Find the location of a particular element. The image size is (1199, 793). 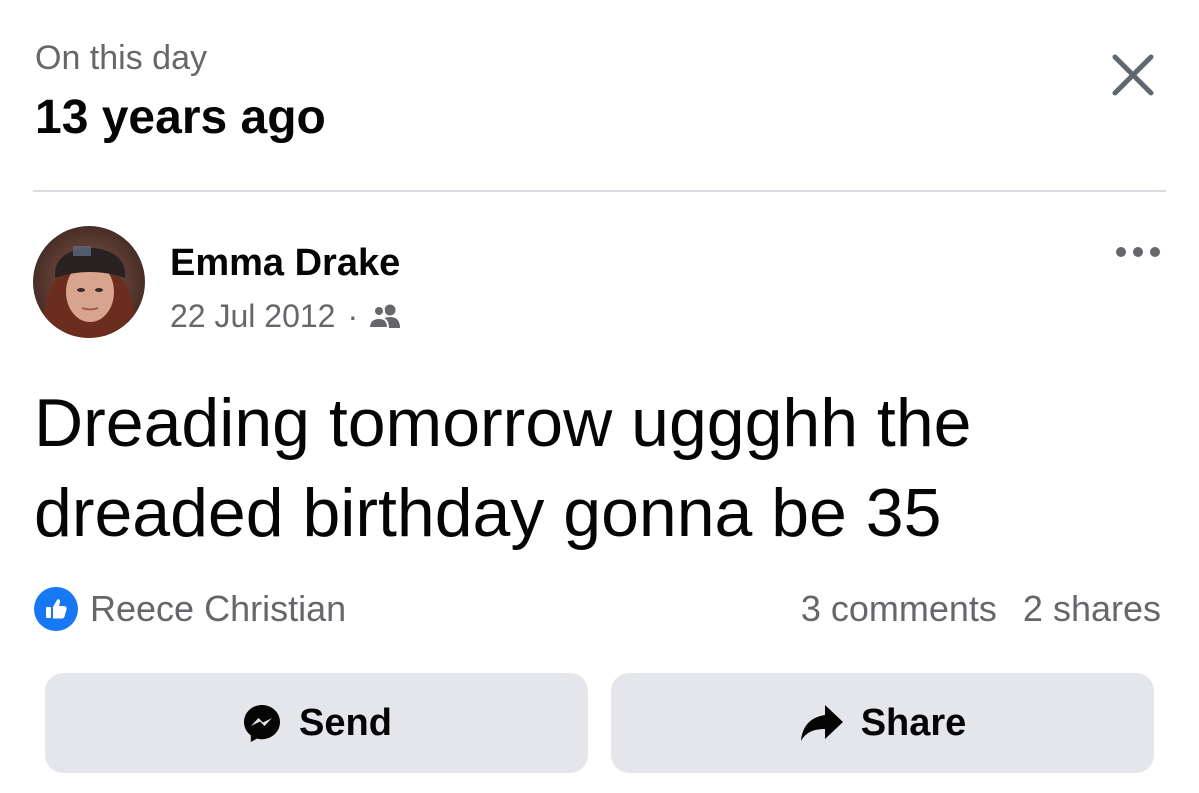

memory-title: 13 years ago is located at coordinates (180, 117).